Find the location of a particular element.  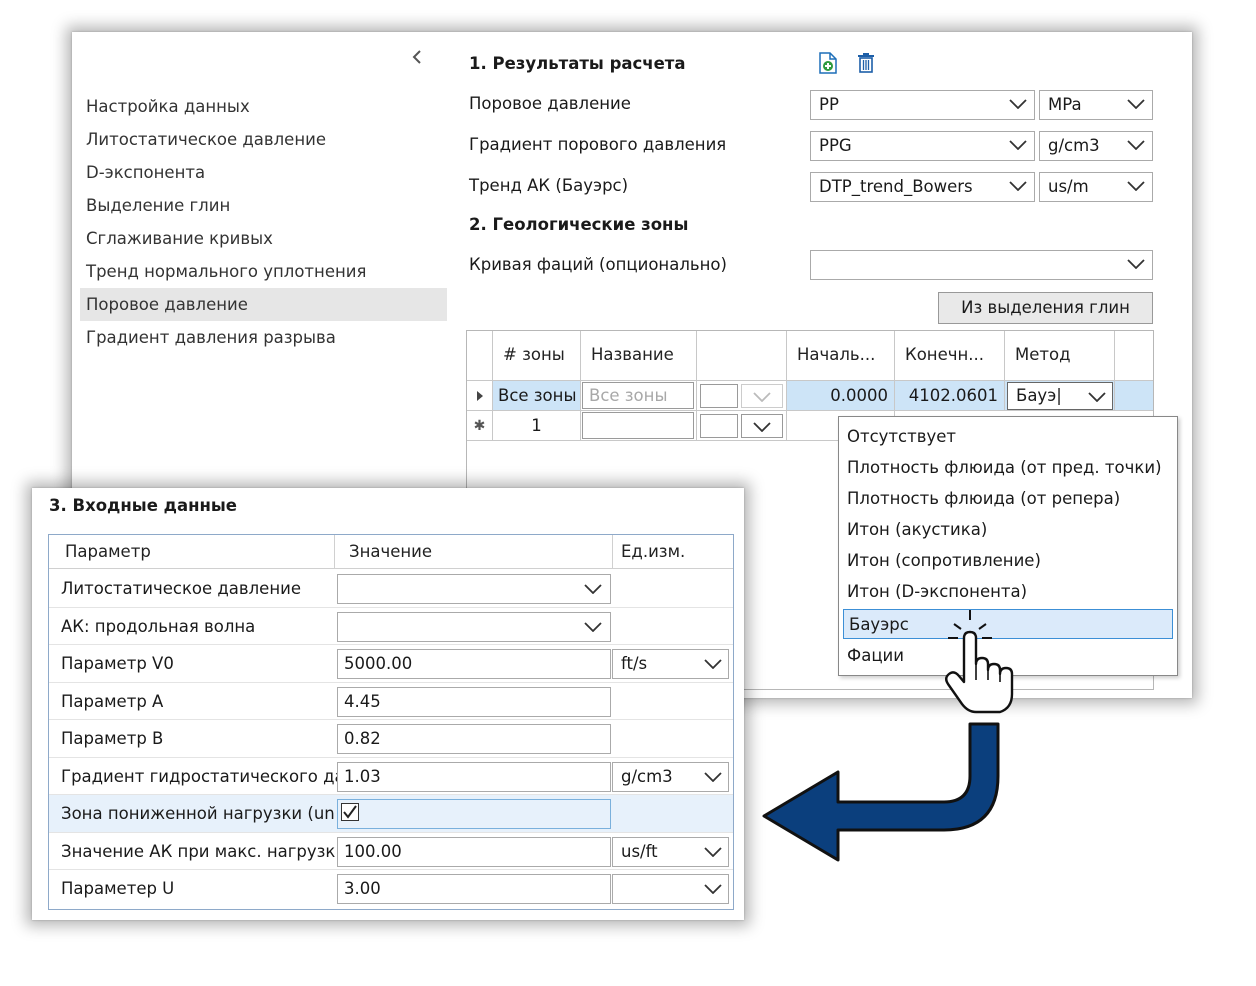

param-hydro-gradient-input: 1.03 is located at coordinates (474, 776).